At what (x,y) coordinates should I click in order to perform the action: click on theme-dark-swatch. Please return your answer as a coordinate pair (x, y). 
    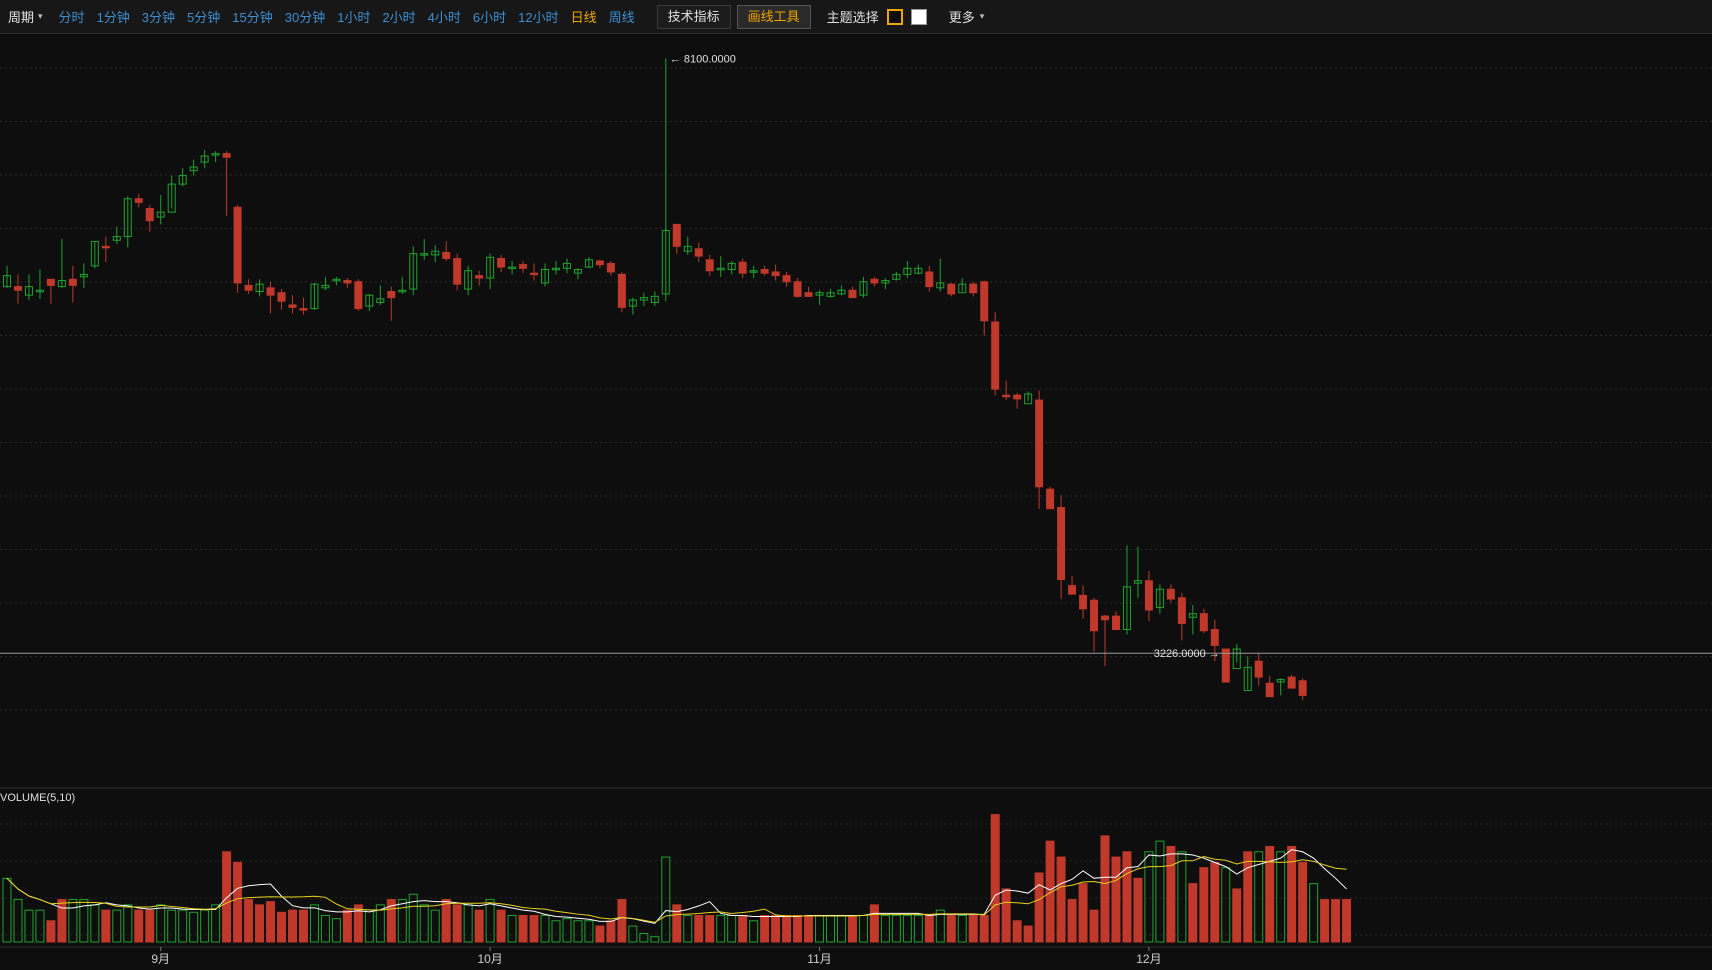
    Looking at the image, I should click on (894, 16).